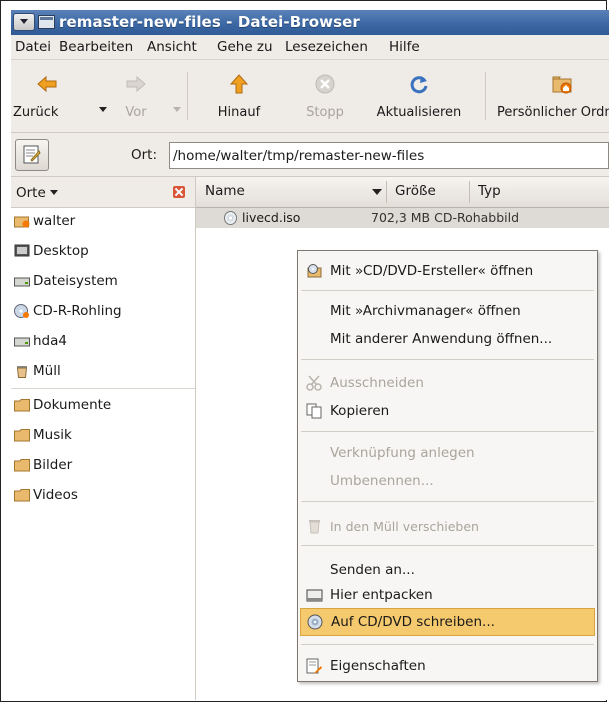  What do you see at coordinates (447, 383) in the screenshot?
I see `menu-item-cut: Ausschneiden` at bounding box center [447, 383].